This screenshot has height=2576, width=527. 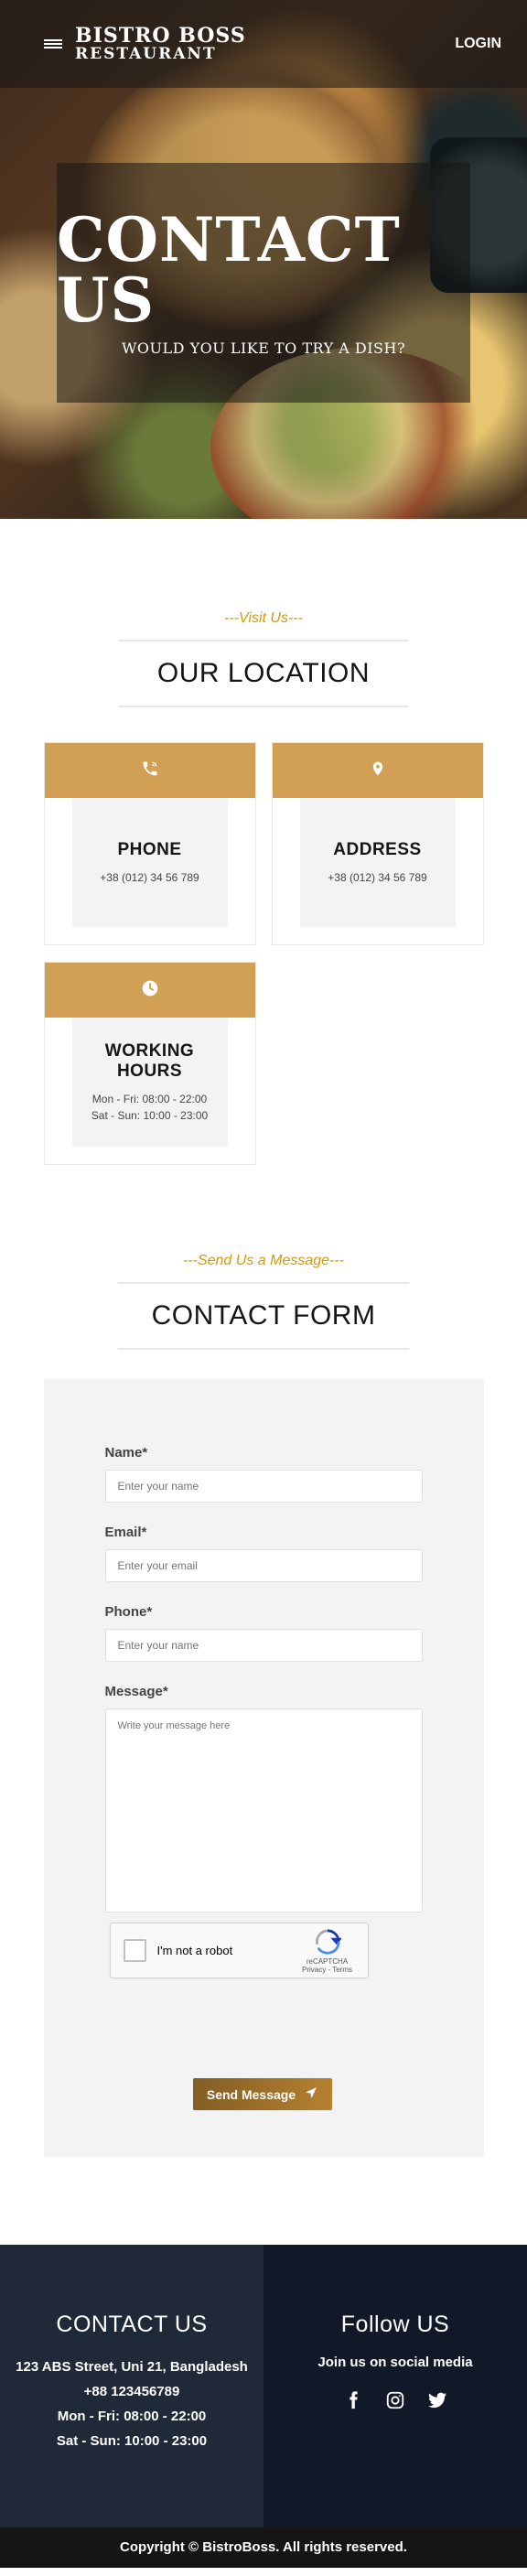 What do you see at coordinates (132, 2416) in the screenshot?
I see `footer-hours-weekday: Mon - Fri: 08:00 - 22:00` at bounding box center [132, 2416].